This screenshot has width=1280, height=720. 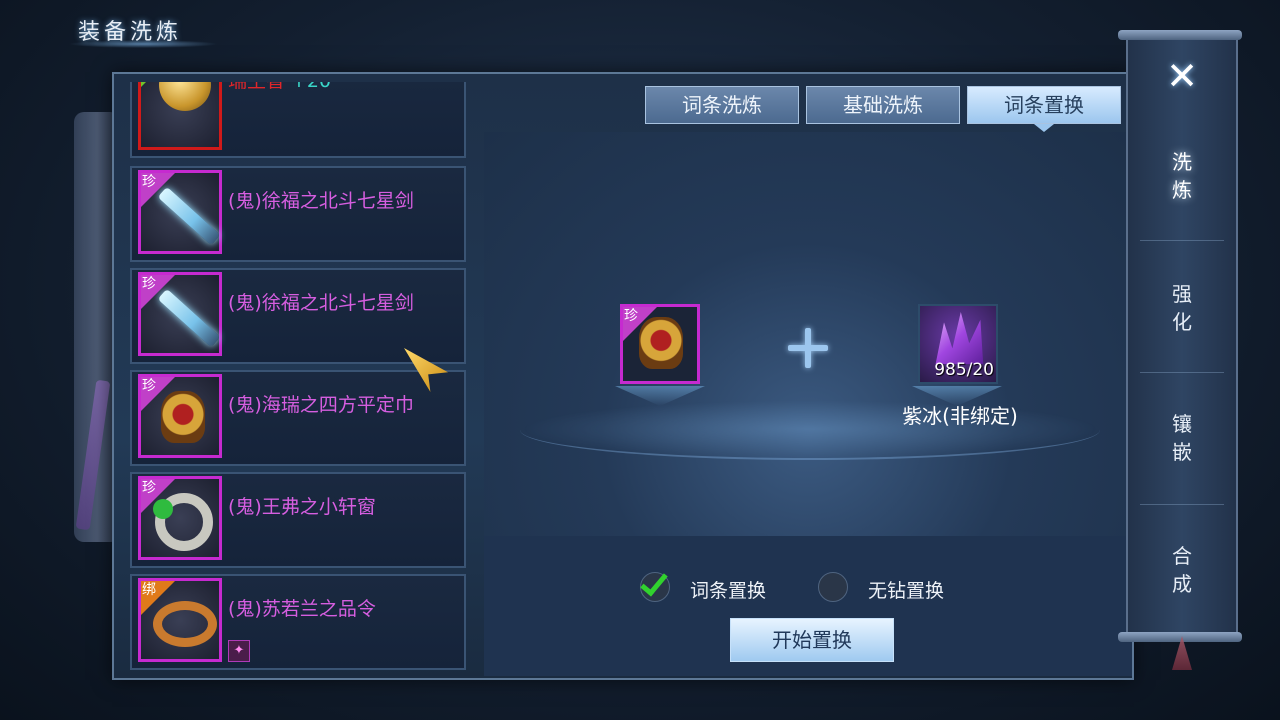 I want to click on item-name: (鬼)海瑞之四方平定巾, so click(x=321, y=405).